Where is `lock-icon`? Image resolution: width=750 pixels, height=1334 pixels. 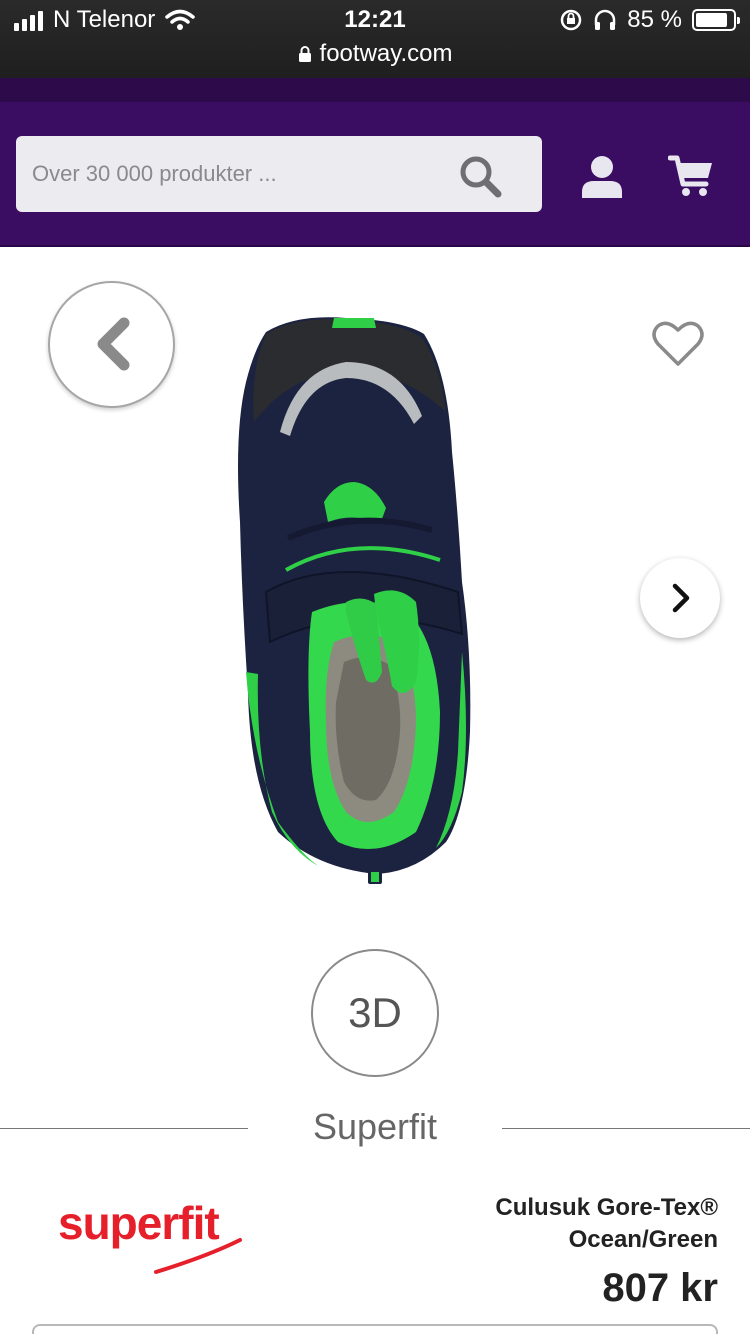 lock-icon is located at coordinates (304, 54).